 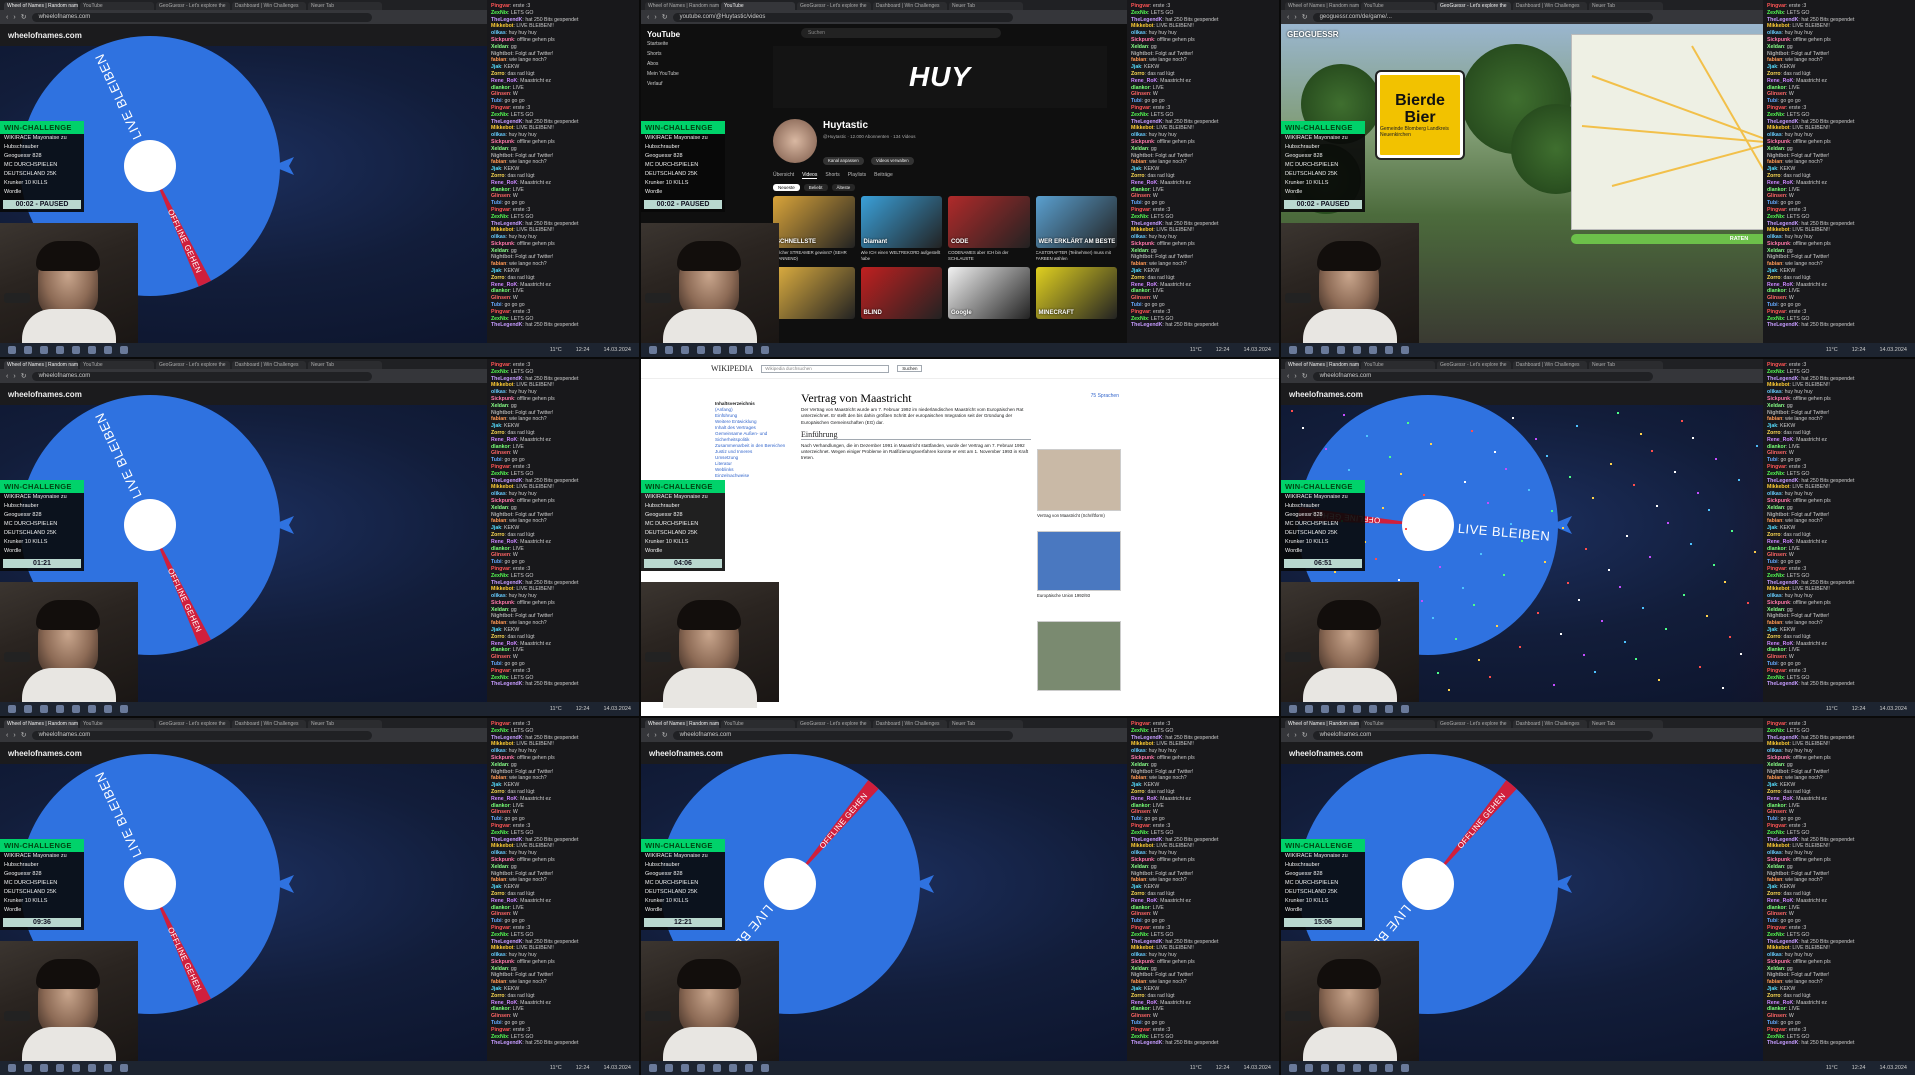 I want to click on channel-avatar, so click(x=795, y=141).